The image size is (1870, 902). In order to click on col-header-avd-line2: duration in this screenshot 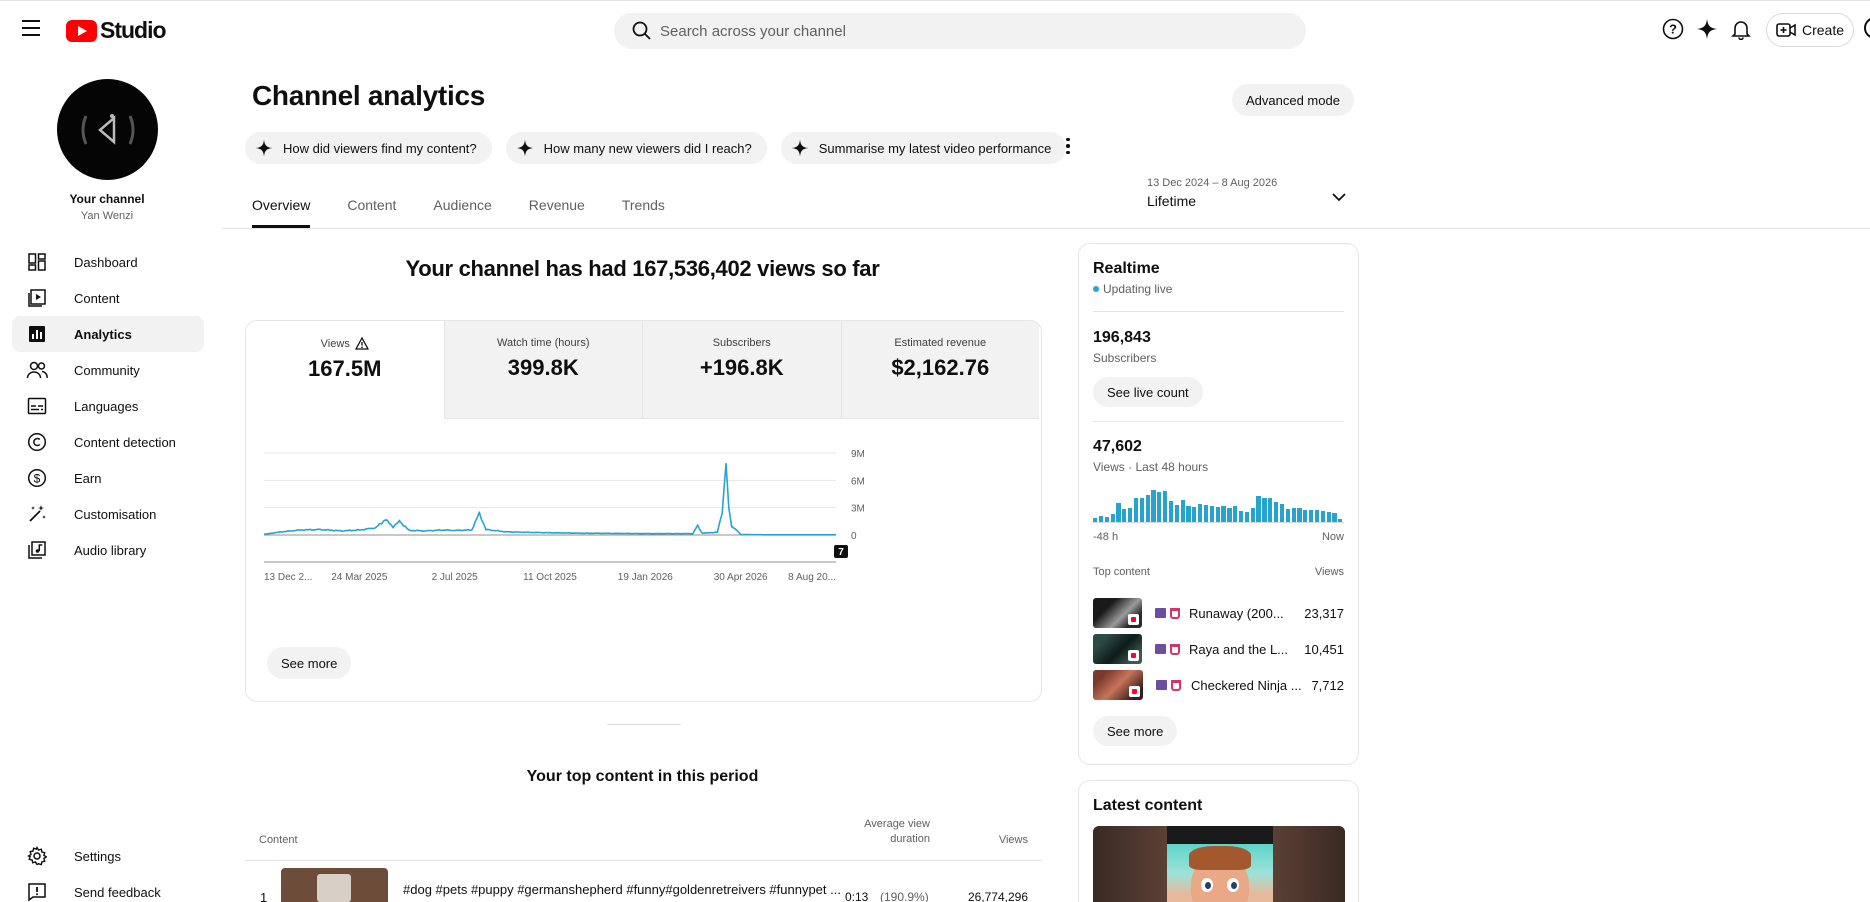, I will do `click(910, 839)`.